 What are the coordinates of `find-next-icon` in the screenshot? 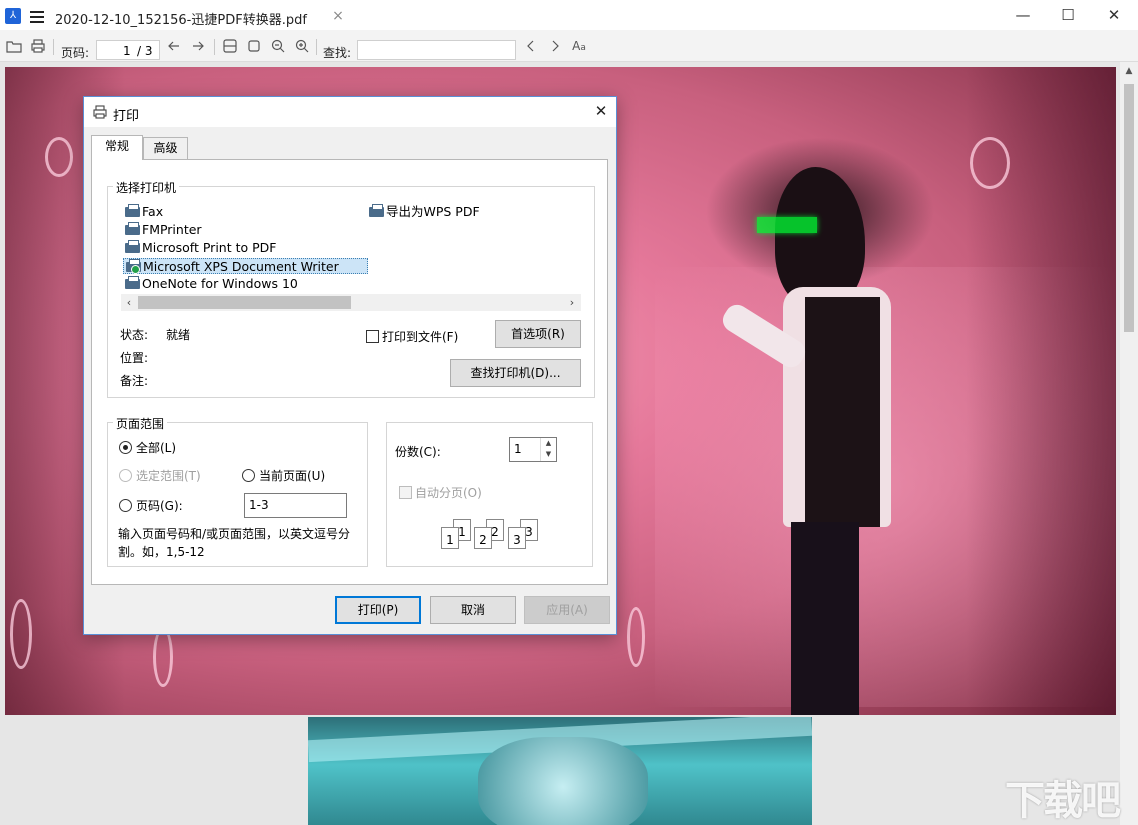 It's located at (555, 46).